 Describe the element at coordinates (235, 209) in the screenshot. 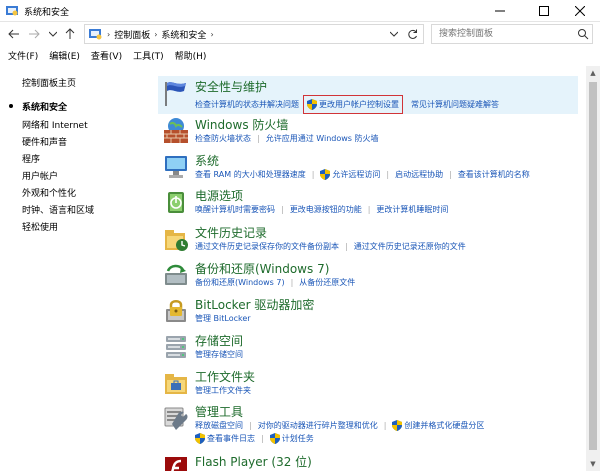

I see `task-link: 唤醒计算机时需要密码` at that location.